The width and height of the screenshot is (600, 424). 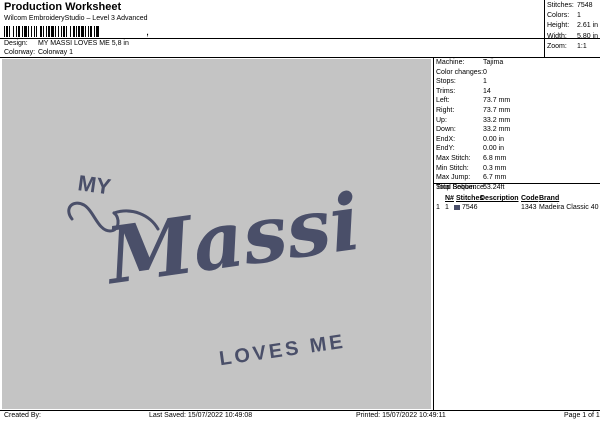 I want to click on property-label: EndY:, so click(x=445, y=149).